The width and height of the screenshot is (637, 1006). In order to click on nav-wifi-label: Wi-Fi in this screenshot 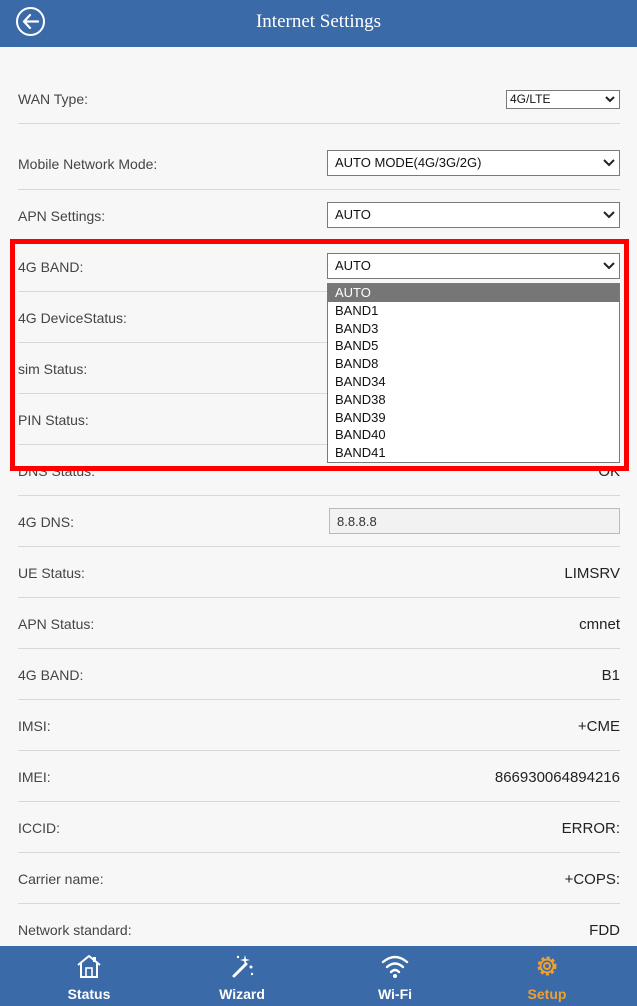, I will do `click(395, 994)`.